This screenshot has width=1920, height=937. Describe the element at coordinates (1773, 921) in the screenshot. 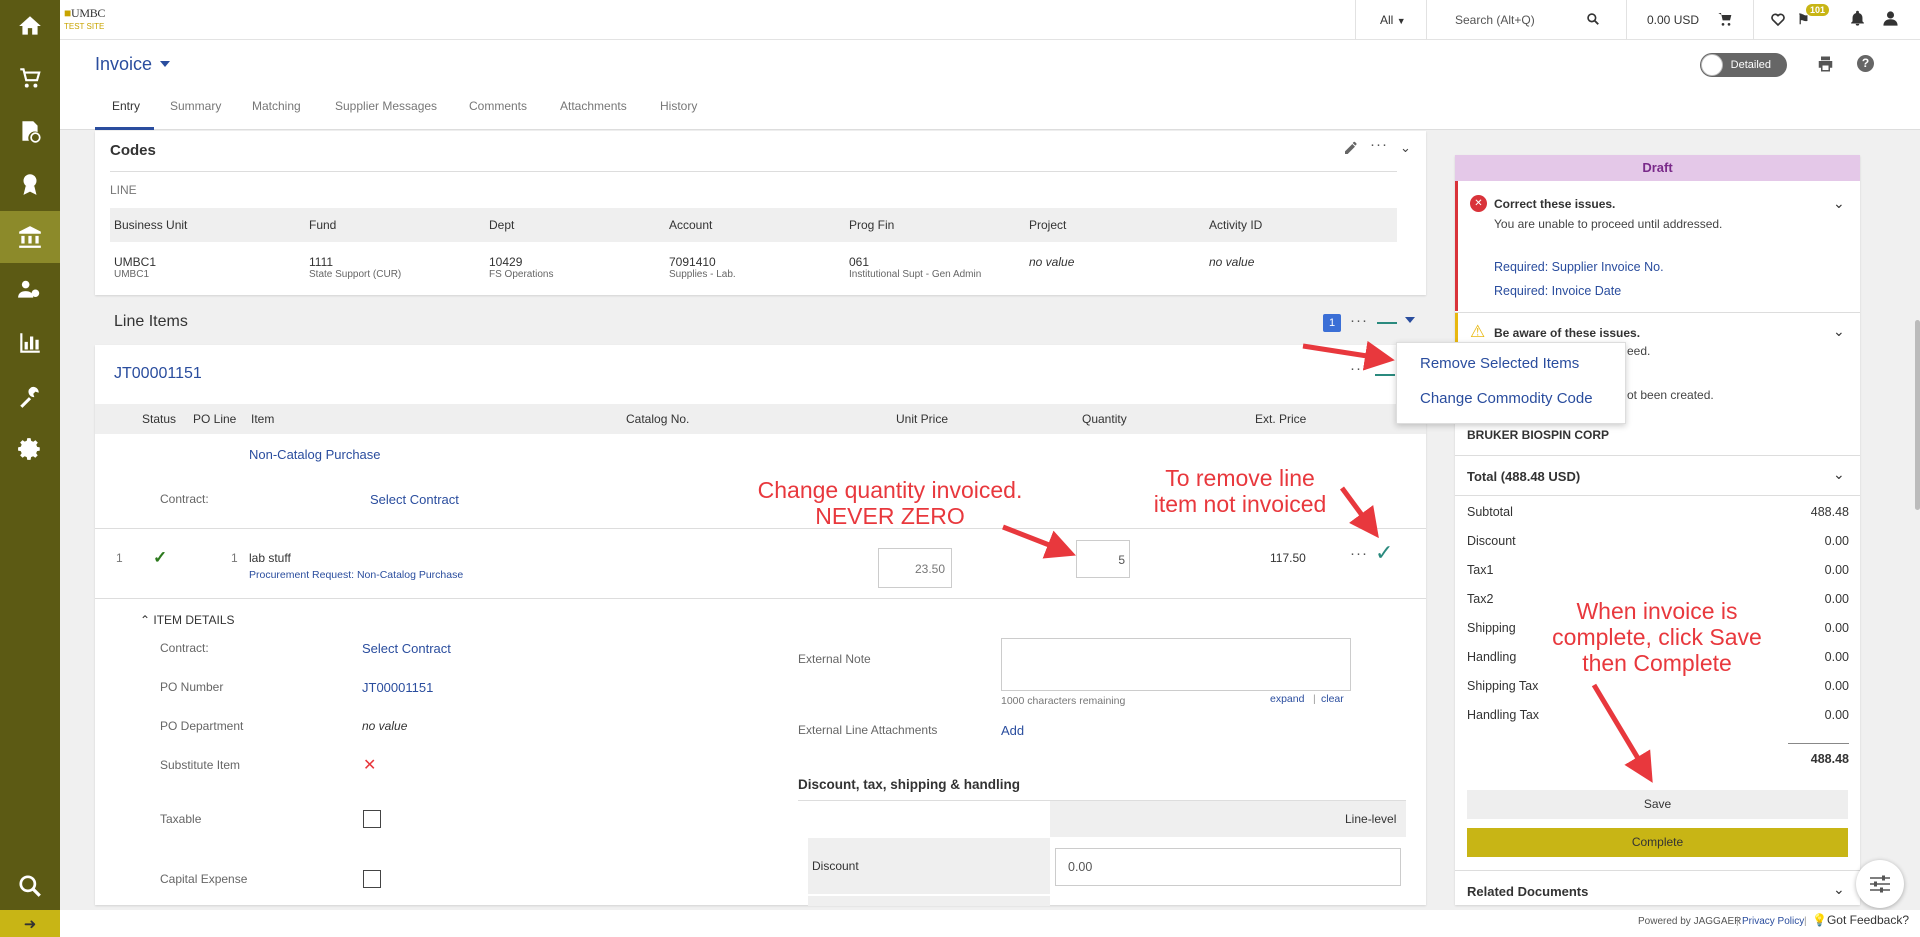

I see `privacy-policy-link: Privacy Policy` at that location.